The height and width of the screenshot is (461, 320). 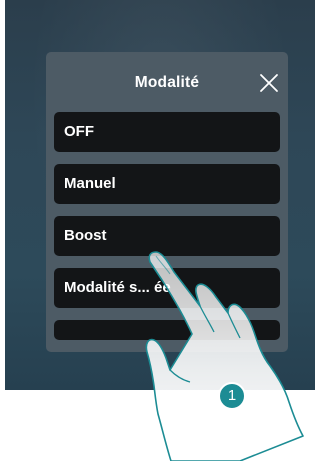 I want to click on mode-option-manuel: Manuel, so click(x=167, y=184).